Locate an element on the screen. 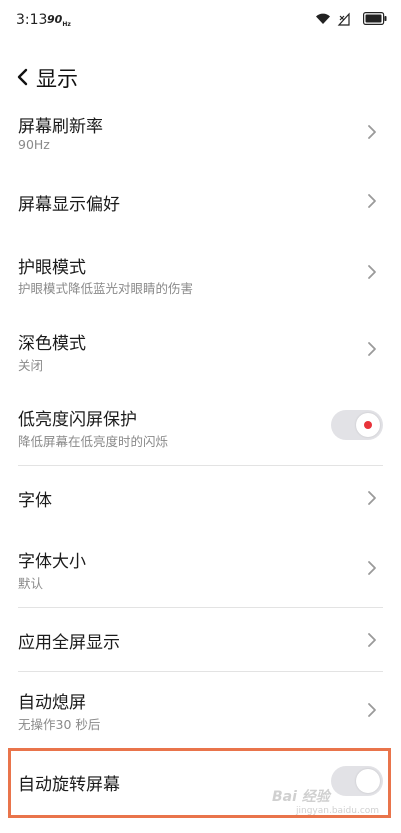 Image resolution: width=401 pixels, height=833 pixels. setting-title: 护眼模式 is located at coordinates (52, 268).